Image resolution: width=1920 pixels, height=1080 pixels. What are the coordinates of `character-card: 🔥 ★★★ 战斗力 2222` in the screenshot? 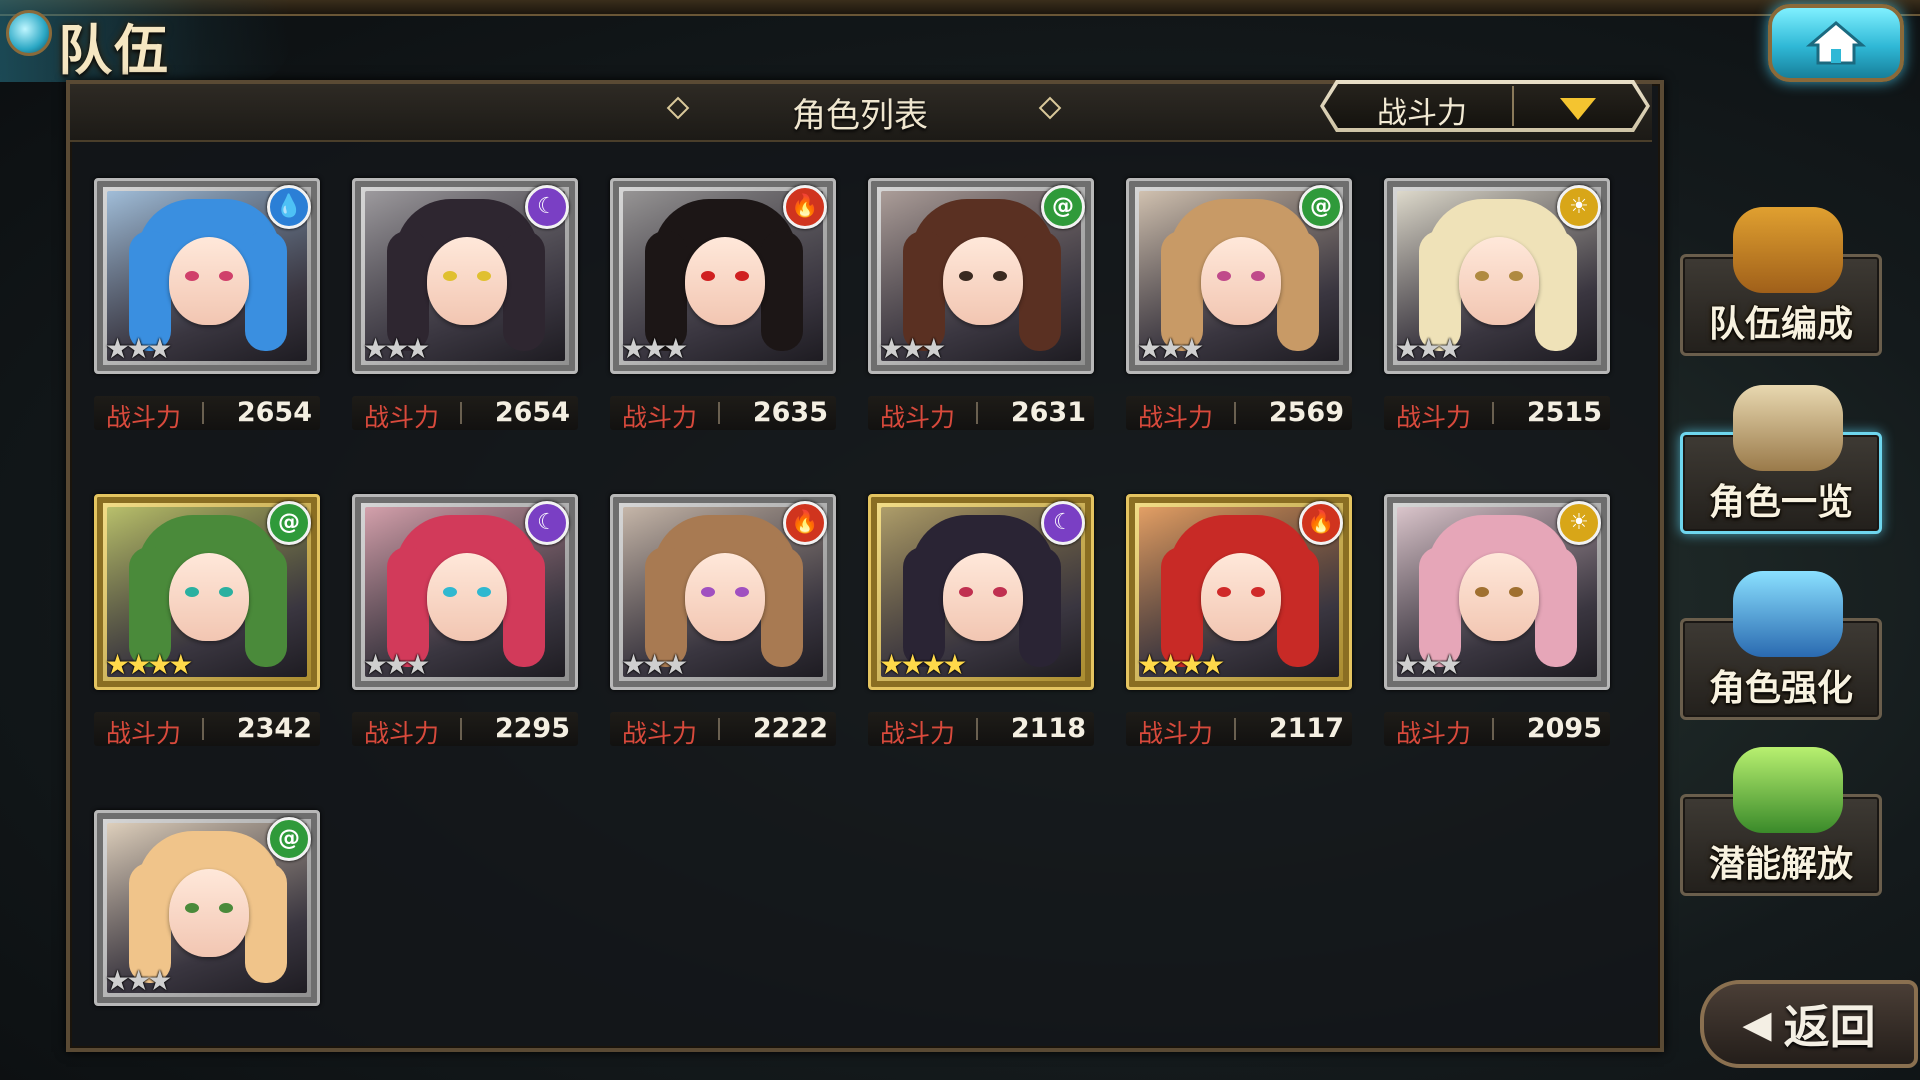 It's located at (723, 621).